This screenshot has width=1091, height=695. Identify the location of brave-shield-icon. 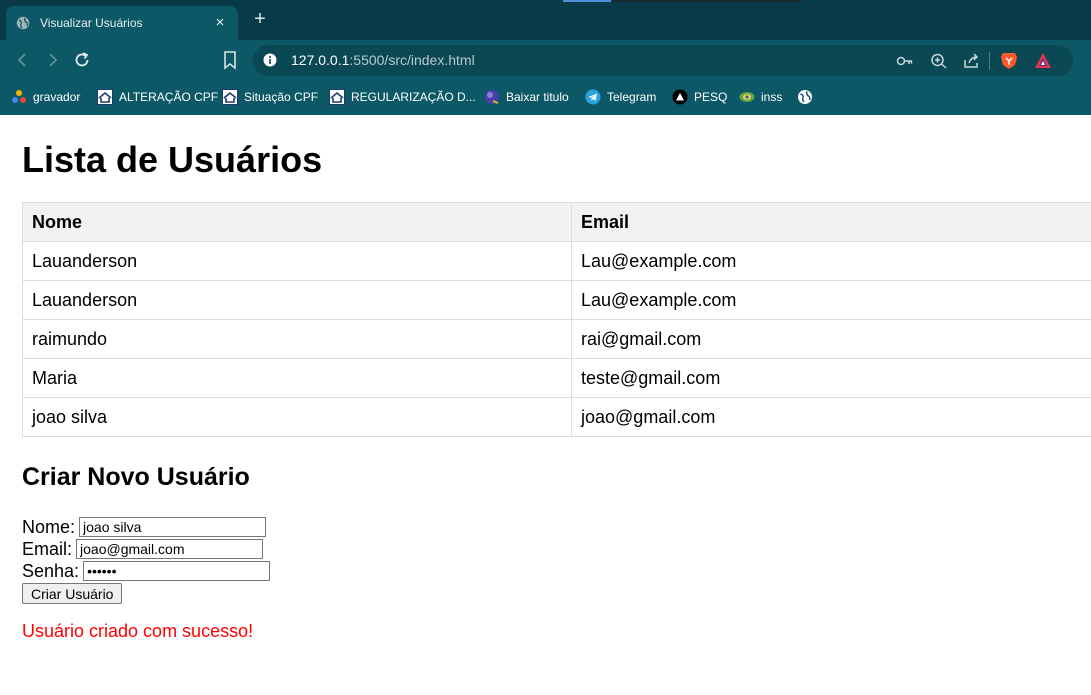
(1009, 60).